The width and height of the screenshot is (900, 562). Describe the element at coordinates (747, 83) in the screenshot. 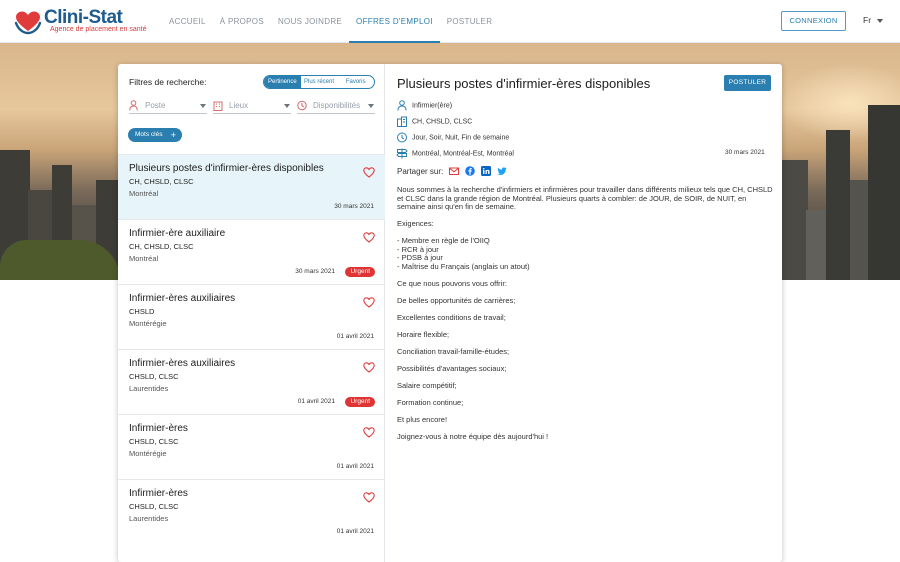

I see `apply-button: POSTULER` at that location.